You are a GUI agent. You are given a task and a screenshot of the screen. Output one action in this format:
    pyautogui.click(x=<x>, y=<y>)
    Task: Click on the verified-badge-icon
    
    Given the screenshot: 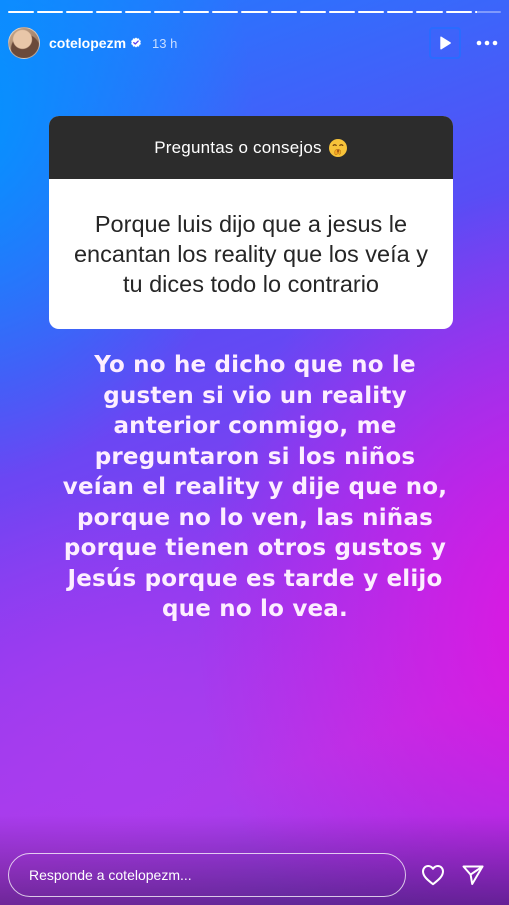 What is the action you would take?
    pyautogui.click(x=136, y=43)
    